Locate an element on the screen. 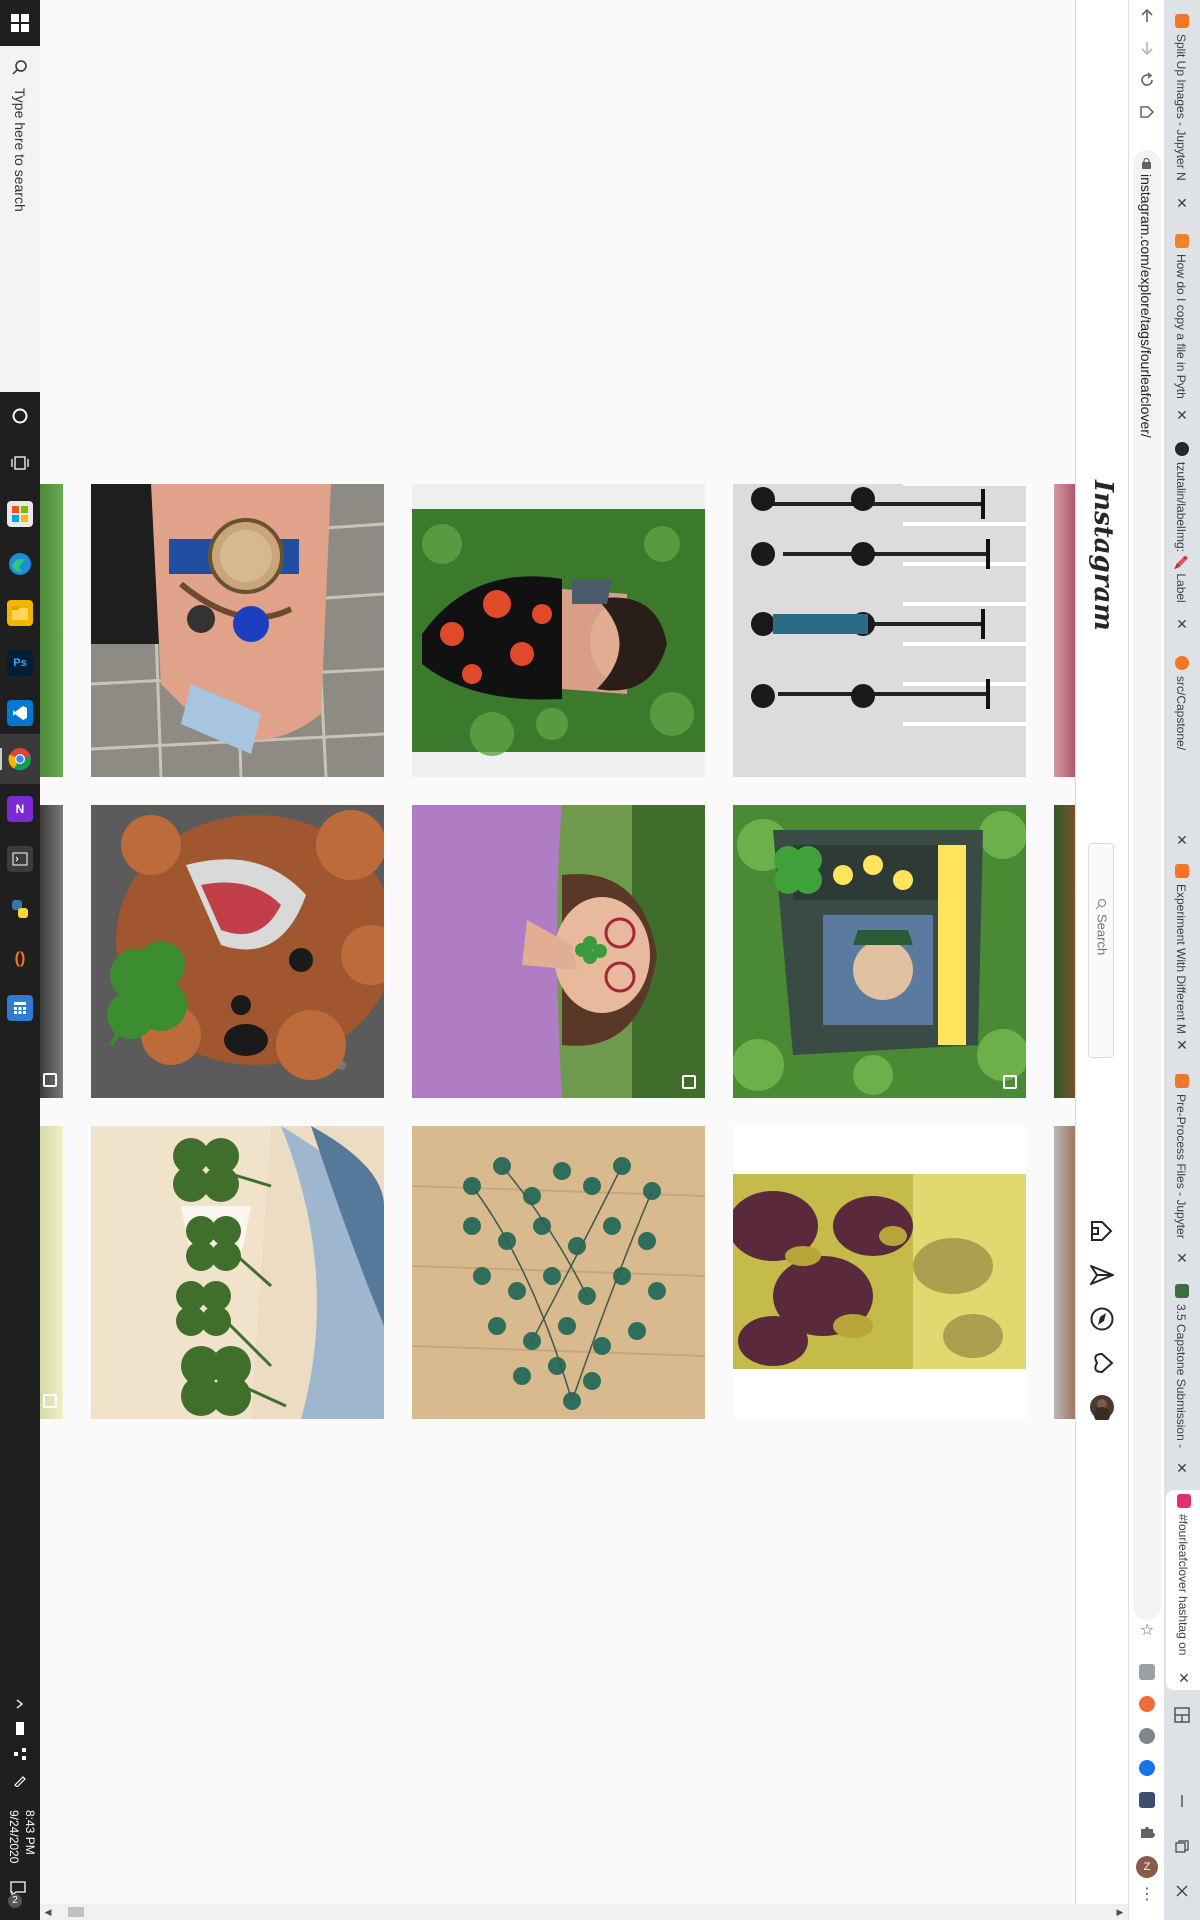  task-view-icon is located at coordinates (20, 463).